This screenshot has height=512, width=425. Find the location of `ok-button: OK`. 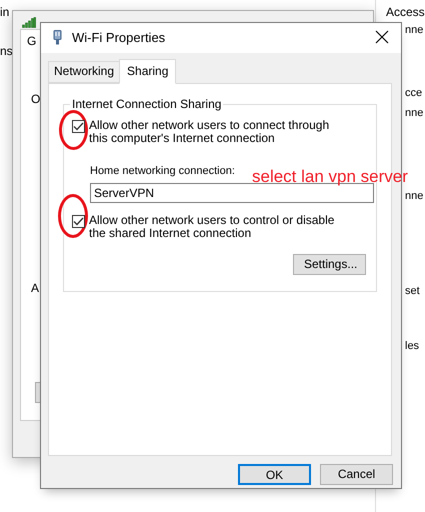

ok-button: OK is located at coordinates (274, 474).